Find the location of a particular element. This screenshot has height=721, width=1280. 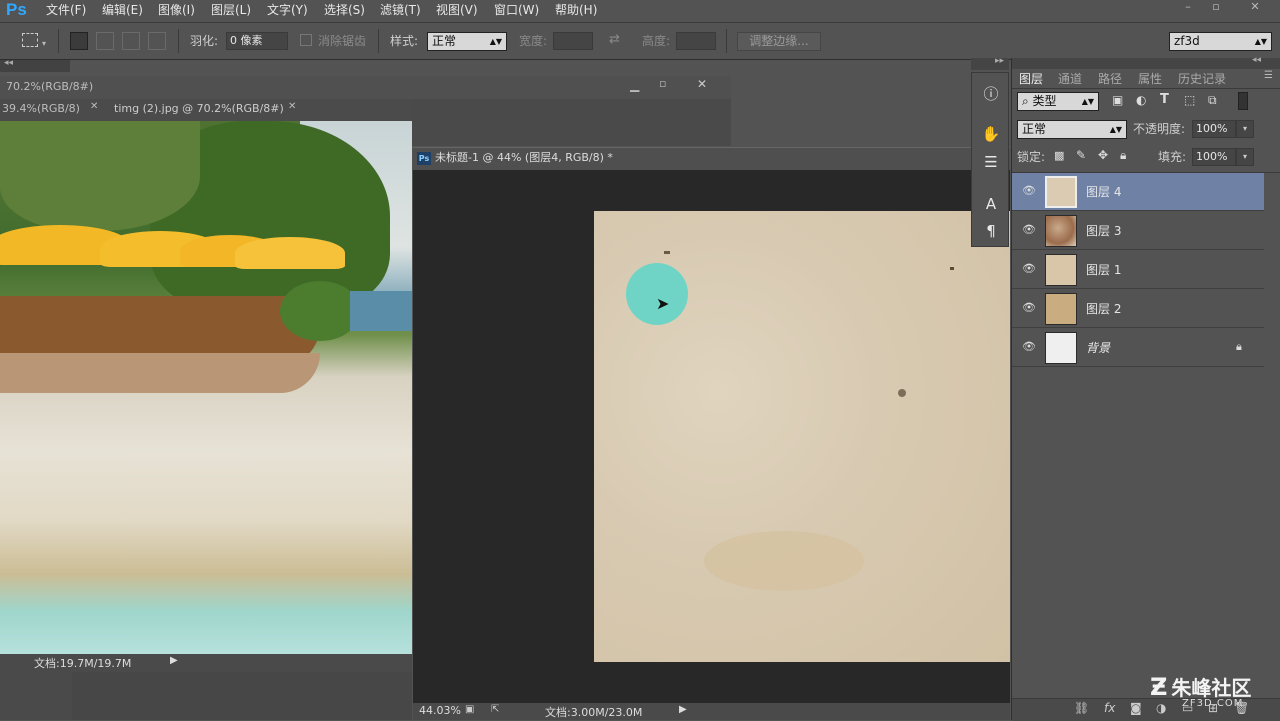

close-button: ✕ is located at coordinates (1255, 7).